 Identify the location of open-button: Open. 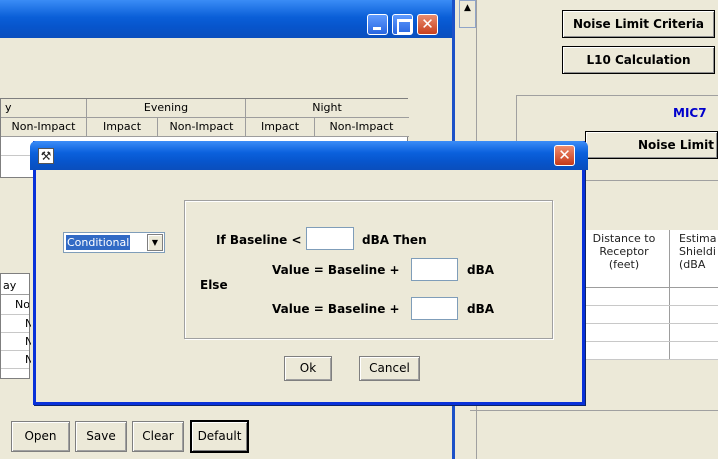
(40, 436).